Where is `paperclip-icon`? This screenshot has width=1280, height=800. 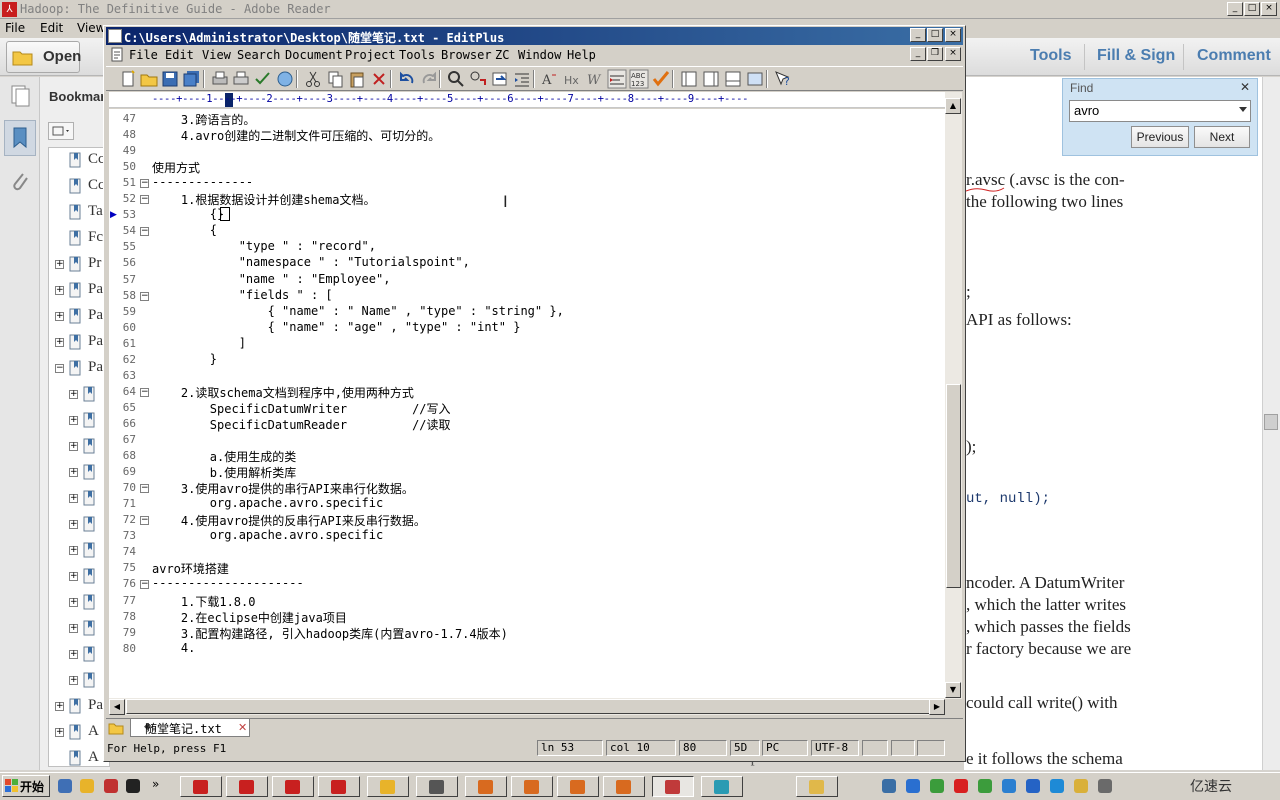 paperclip-icon is located at coordinates (20, 182).